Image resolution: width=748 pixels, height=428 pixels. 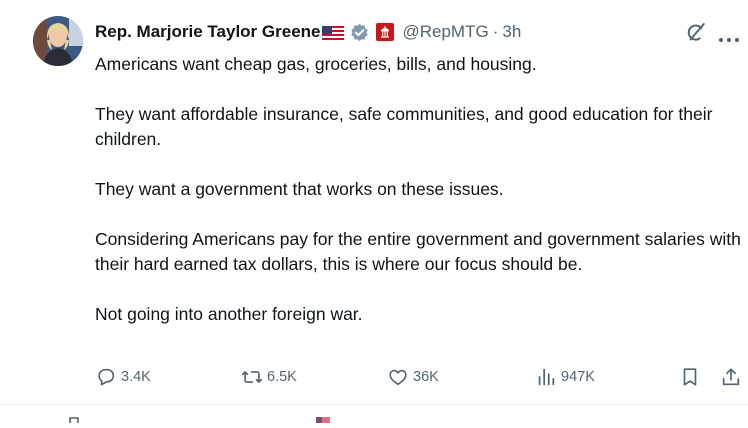 I want to click on timestamp: 3h, so click(x=511, y=32).